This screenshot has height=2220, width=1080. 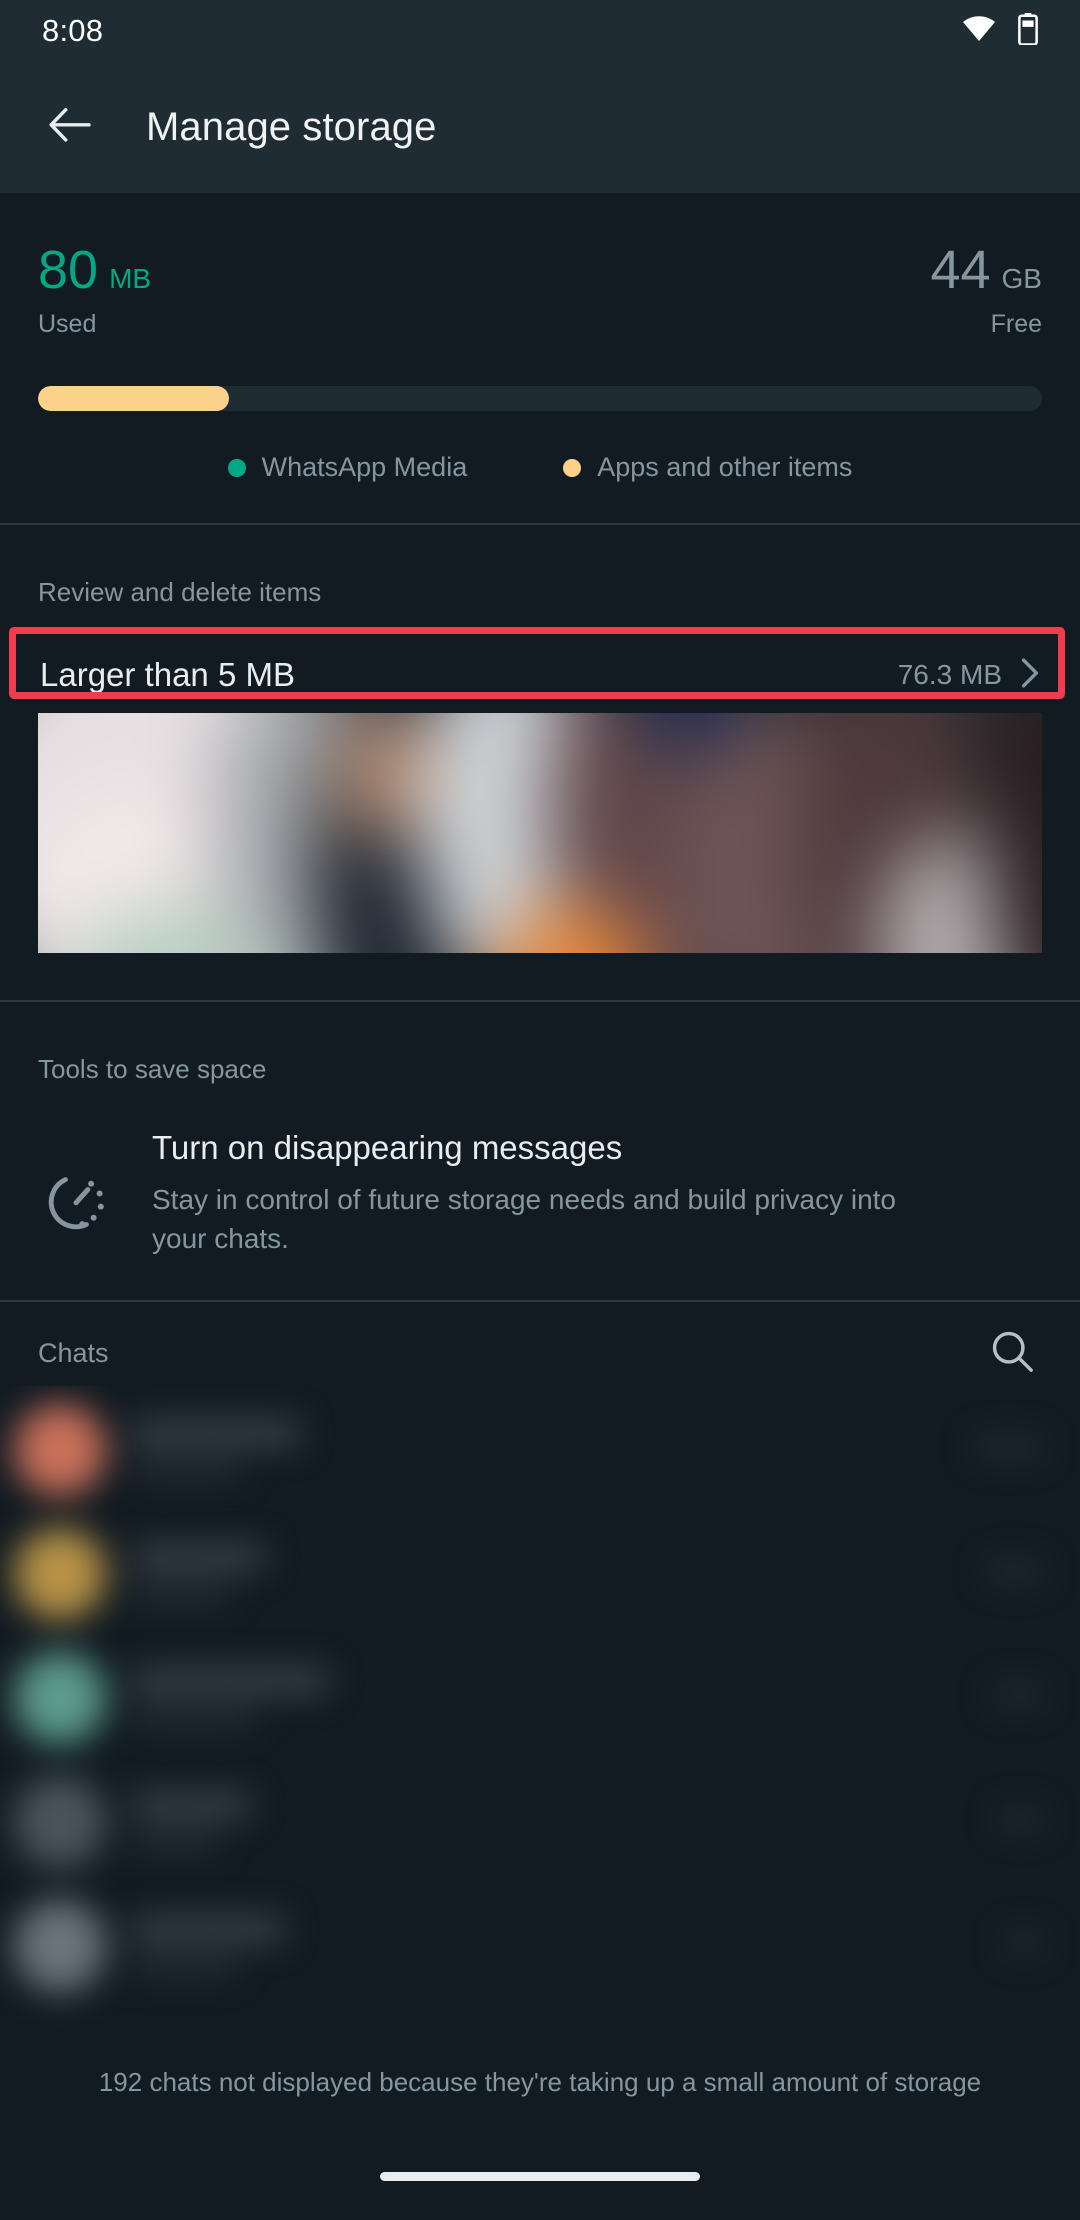 What do you see at coordinates (1030, 675) in the screenshot?
I see `chevron-right-icon` at bounding box center [1030, 675].